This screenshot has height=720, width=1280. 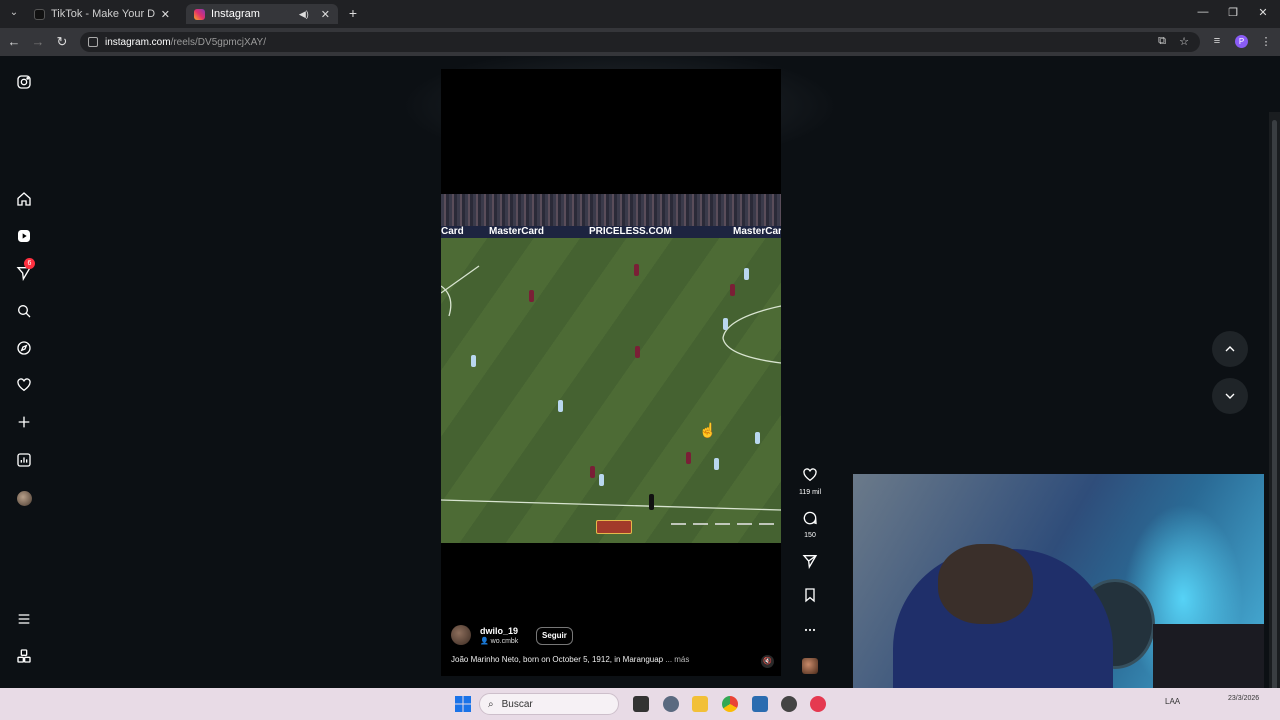 I want to click on more-link: ... más, so click(x=677, y=659).